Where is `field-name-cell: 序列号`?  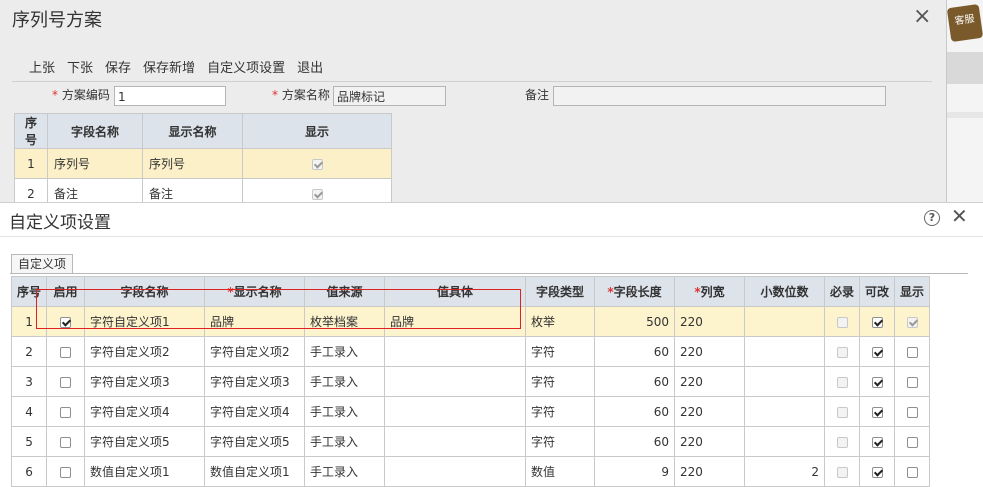 field-name-cell: 序列号 is located at coordinates (95, 163).